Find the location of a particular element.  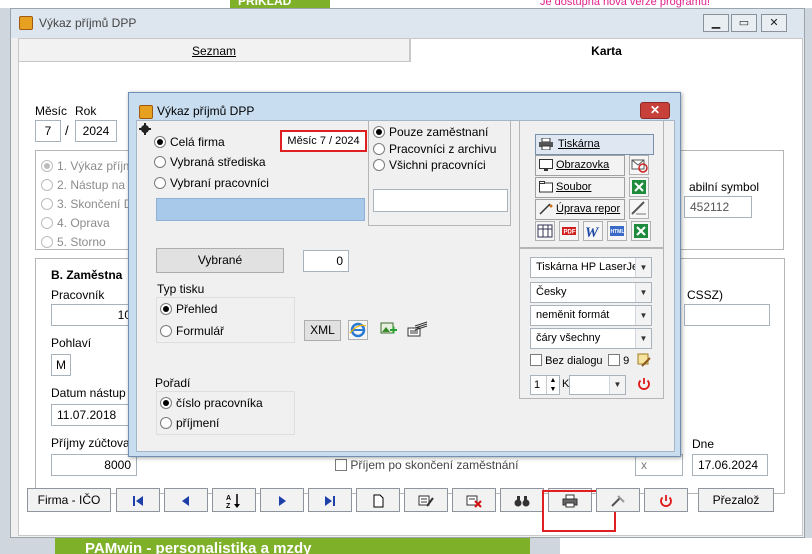

tiskarna-button: Tiskárna is located at coordinates (594, 144).